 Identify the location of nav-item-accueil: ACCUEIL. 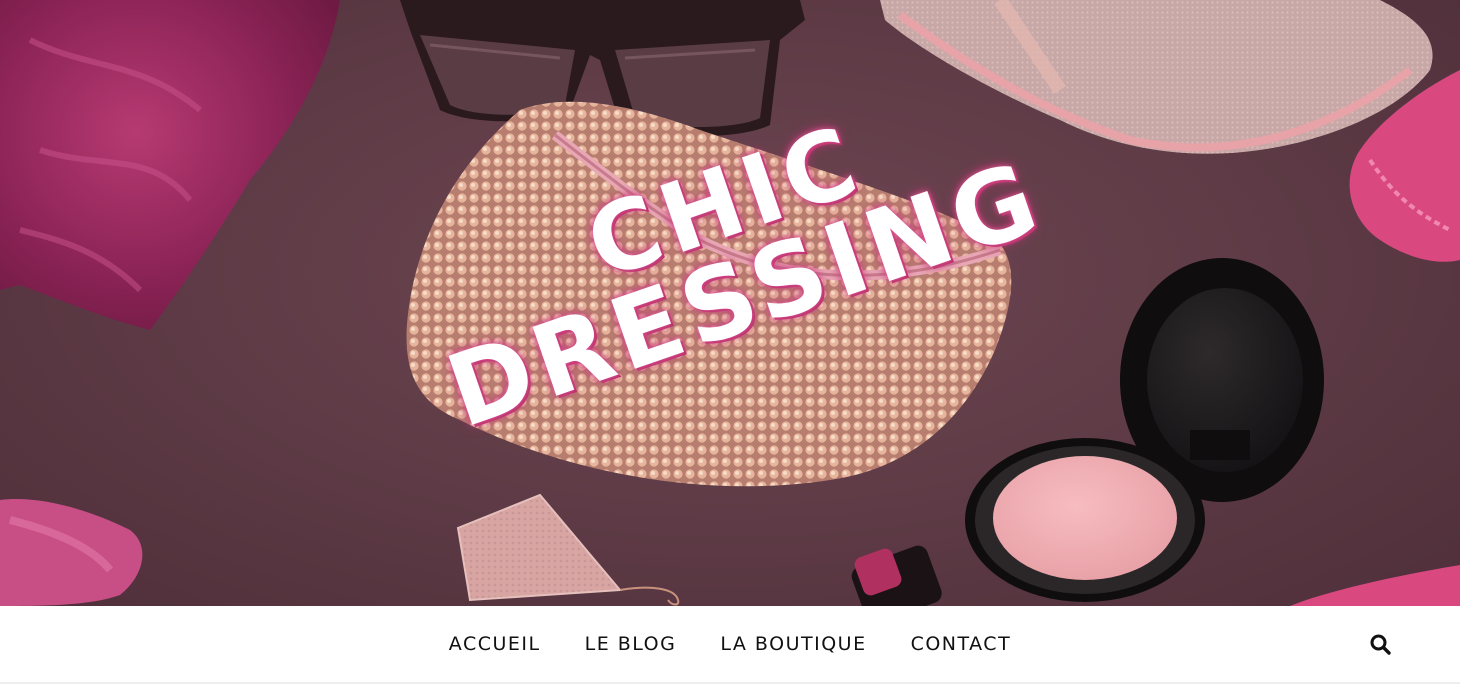
(495, 644).